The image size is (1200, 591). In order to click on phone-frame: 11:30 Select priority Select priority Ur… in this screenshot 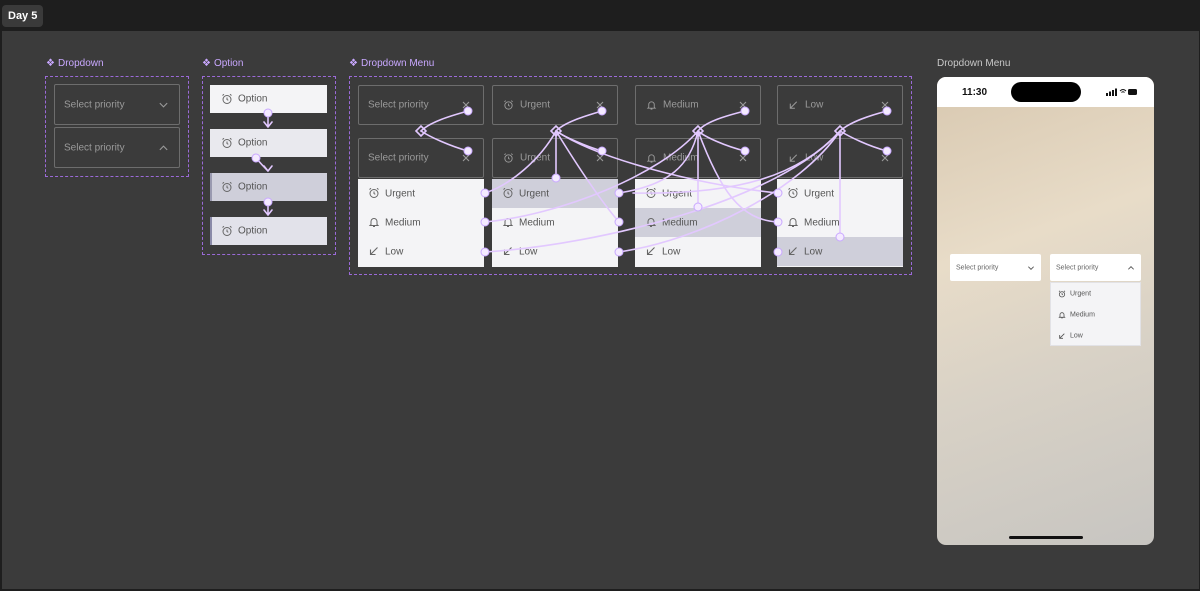, I will do `click(1045, 311)`.